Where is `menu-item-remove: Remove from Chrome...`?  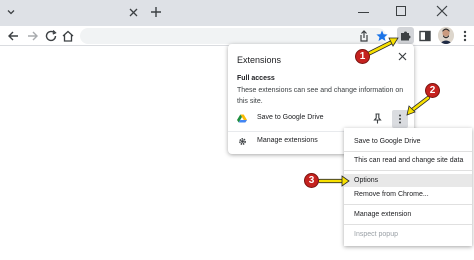 menu-item-remove: Remove from Chrome... is located at coordinates (408, 194).